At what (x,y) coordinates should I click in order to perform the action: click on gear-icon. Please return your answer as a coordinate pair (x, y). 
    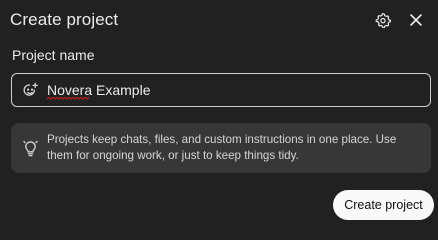
    Looking at the image, I should click on (383, 20).